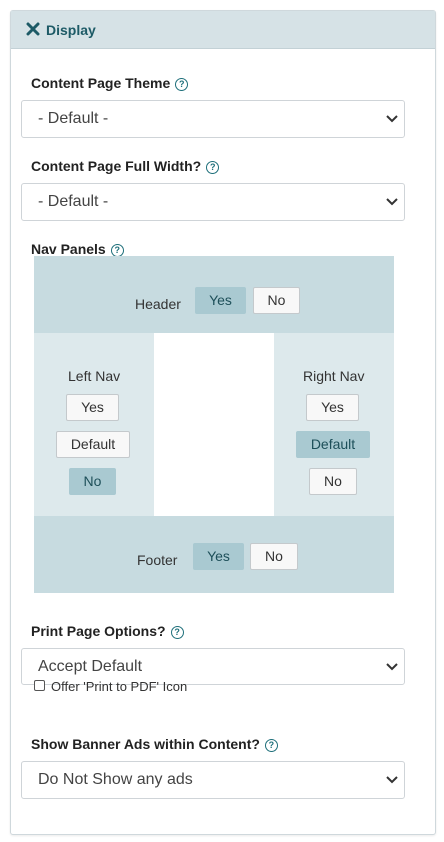 The height and width of the screenshot is (842, 444). I want to click on header-region-label: Header, so click(158, 304).